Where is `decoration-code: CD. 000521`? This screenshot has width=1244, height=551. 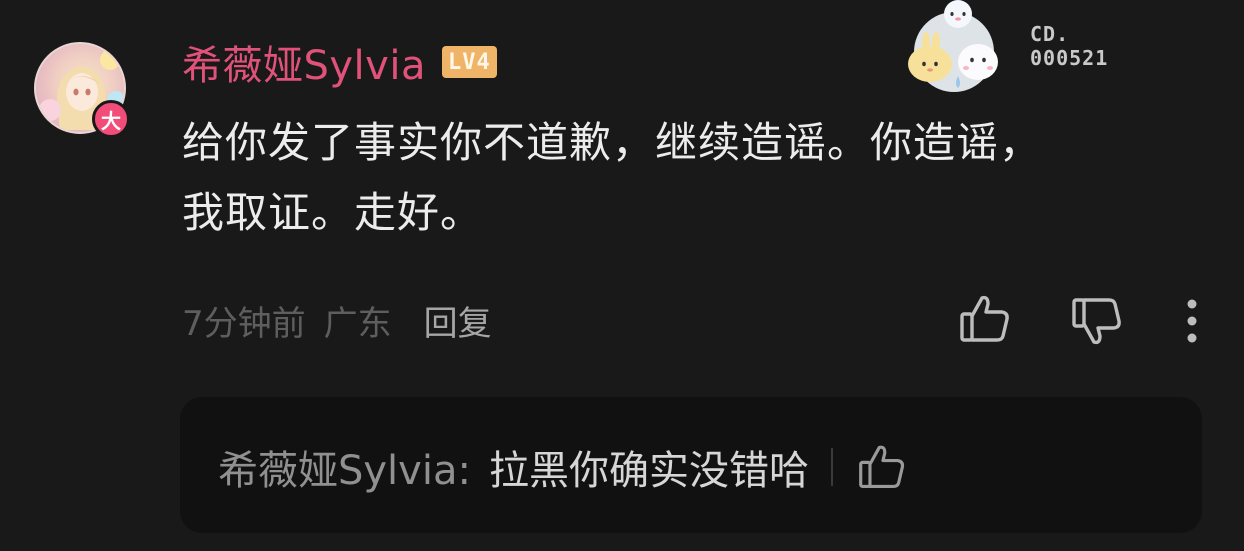 decoration-code: CD. 000521 is located at coordinates (1069, 46).